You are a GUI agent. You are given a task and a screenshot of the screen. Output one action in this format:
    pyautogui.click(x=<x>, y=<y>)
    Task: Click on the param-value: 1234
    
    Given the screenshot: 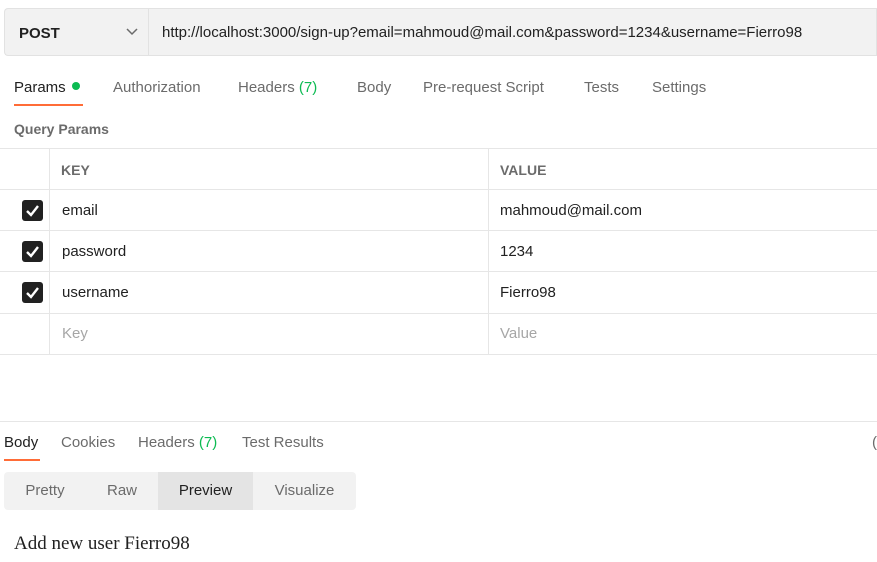 What is the action you would take?
    pyautogui.click(x=516, y=251)
    